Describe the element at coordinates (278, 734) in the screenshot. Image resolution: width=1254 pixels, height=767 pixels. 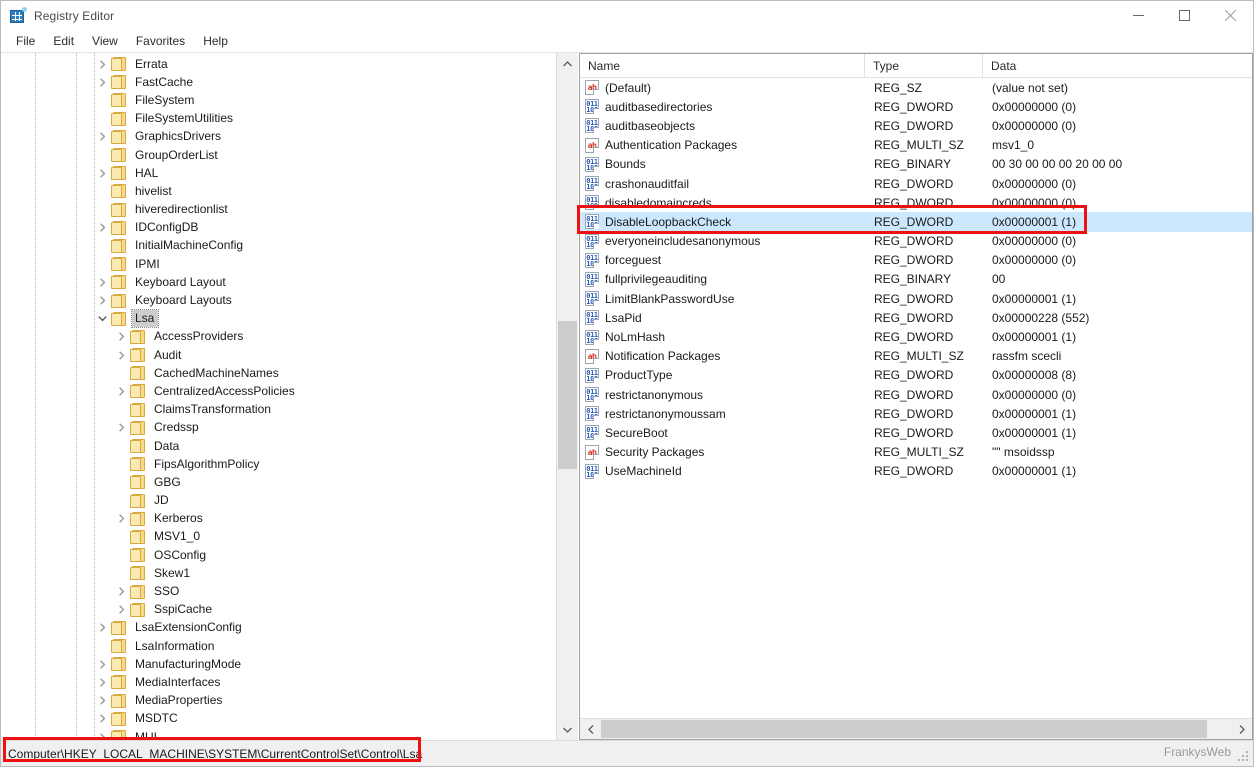
I see `tree-item-mui: MUI` at that location.